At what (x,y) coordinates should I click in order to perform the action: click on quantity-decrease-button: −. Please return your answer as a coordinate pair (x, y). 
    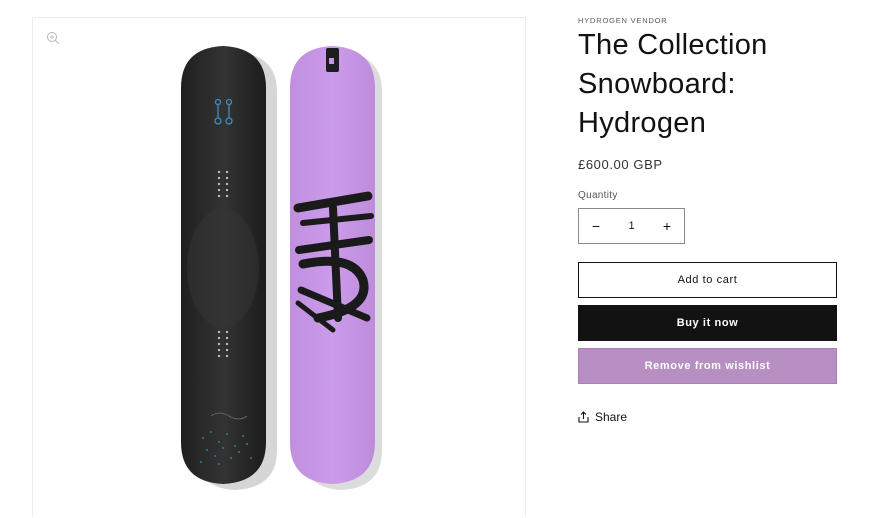
    Looking at the image, I should click on (596, 226).